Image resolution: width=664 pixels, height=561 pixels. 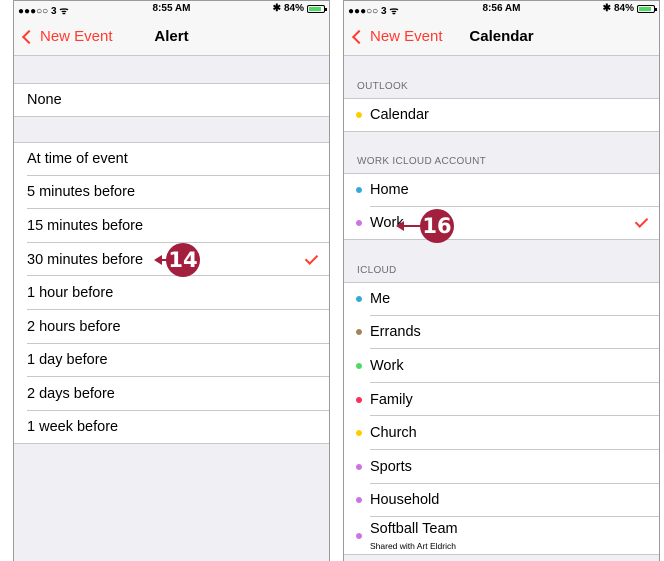 I want to click on option-label: 1 day before, so click(x=67, y=360).